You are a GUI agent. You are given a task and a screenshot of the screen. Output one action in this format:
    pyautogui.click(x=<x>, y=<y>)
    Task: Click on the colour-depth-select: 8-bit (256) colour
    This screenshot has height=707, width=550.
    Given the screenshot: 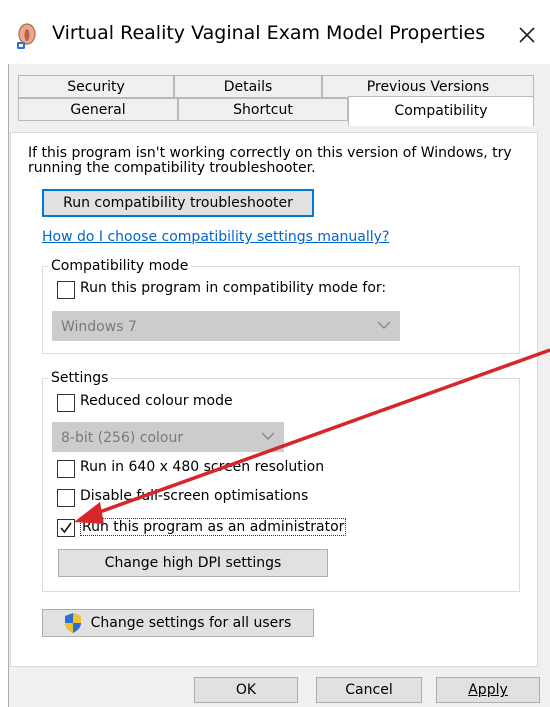 What is the action you would take?
    pyautogui.click(x=168, y=437)
    